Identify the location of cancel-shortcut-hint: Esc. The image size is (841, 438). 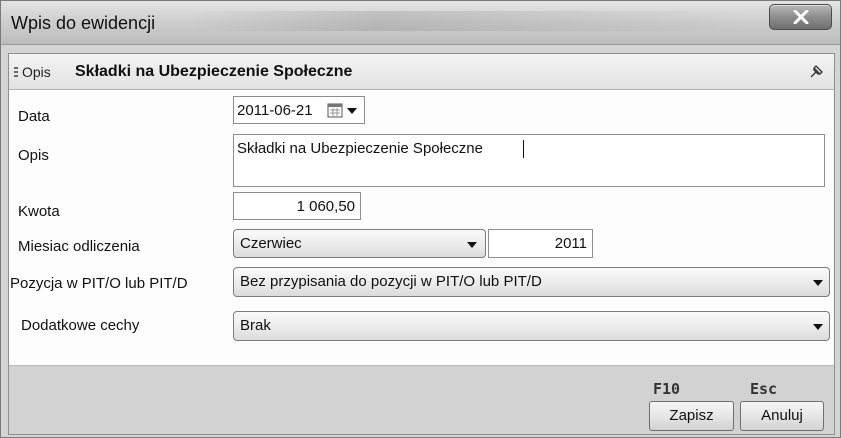
(764, 389).